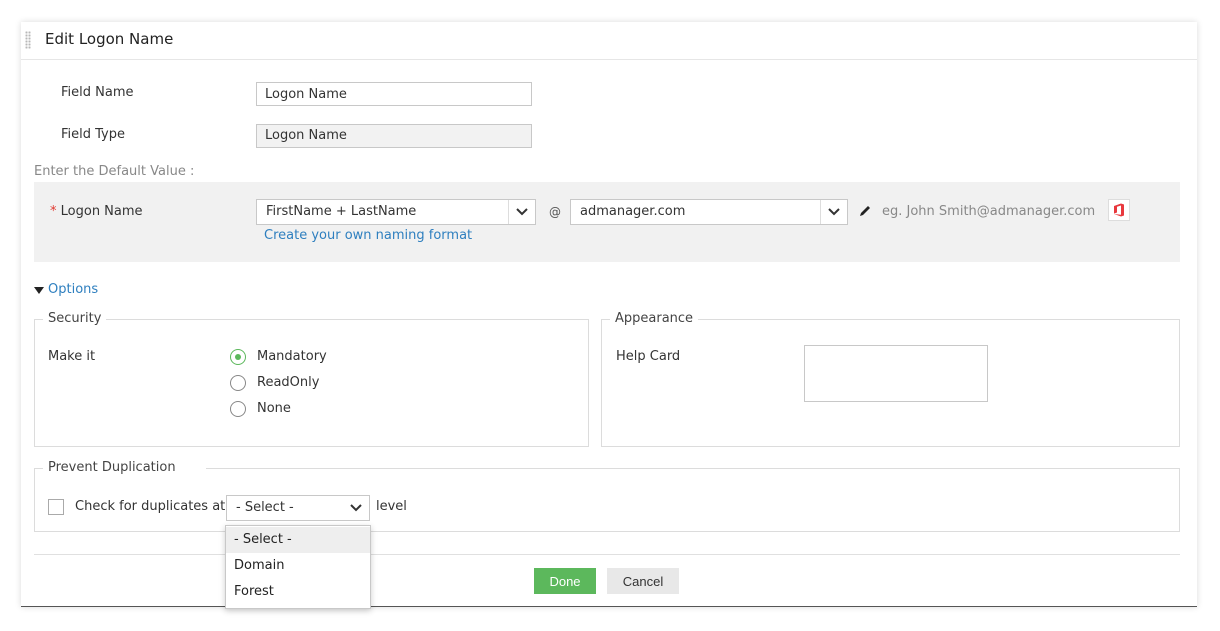 The width and height of the screenshot is (1220, 631). I want to click on radio-readonly-label: ReadOnly, so click(288, 382).